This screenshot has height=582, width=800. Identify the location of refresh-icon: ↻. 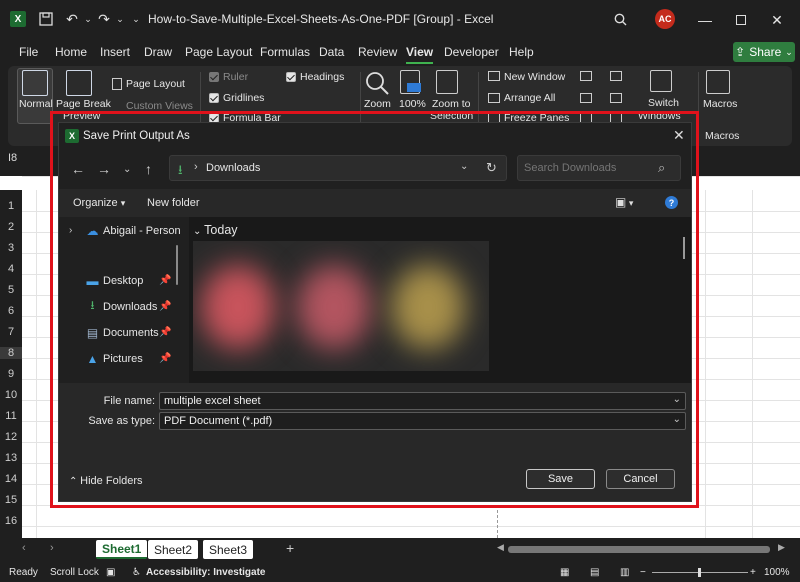
(491, 168).